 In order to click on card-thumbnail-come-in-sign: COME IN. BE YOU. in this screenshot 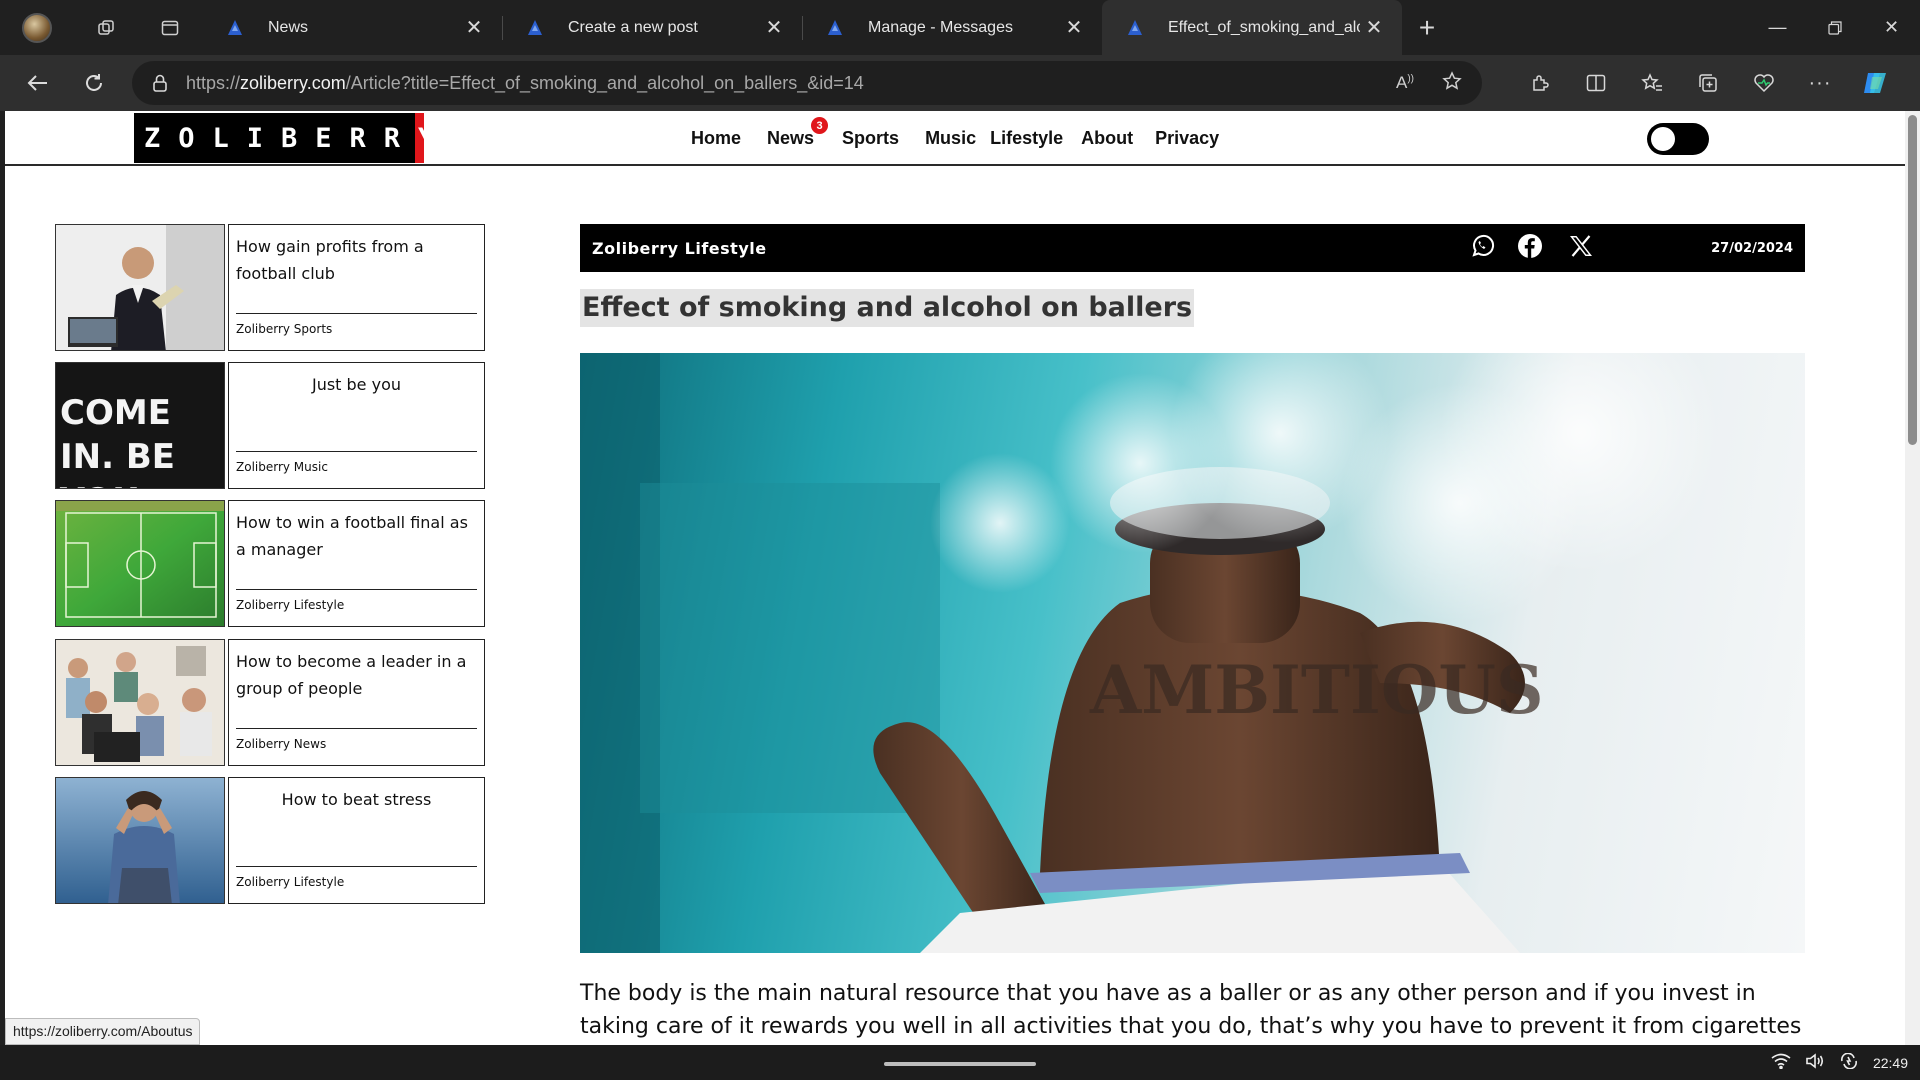, I will do `click(140, 425)`.